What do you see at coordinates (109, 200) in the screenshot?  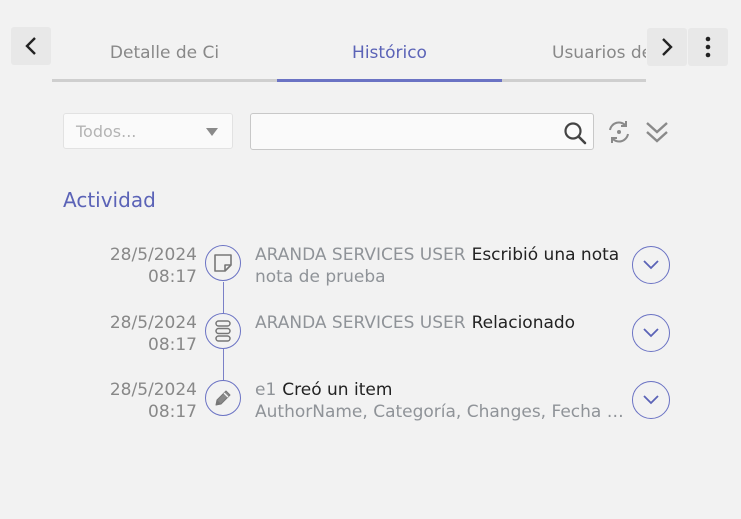 I see `section-title: Actividad` at bounding box center [109, 200].